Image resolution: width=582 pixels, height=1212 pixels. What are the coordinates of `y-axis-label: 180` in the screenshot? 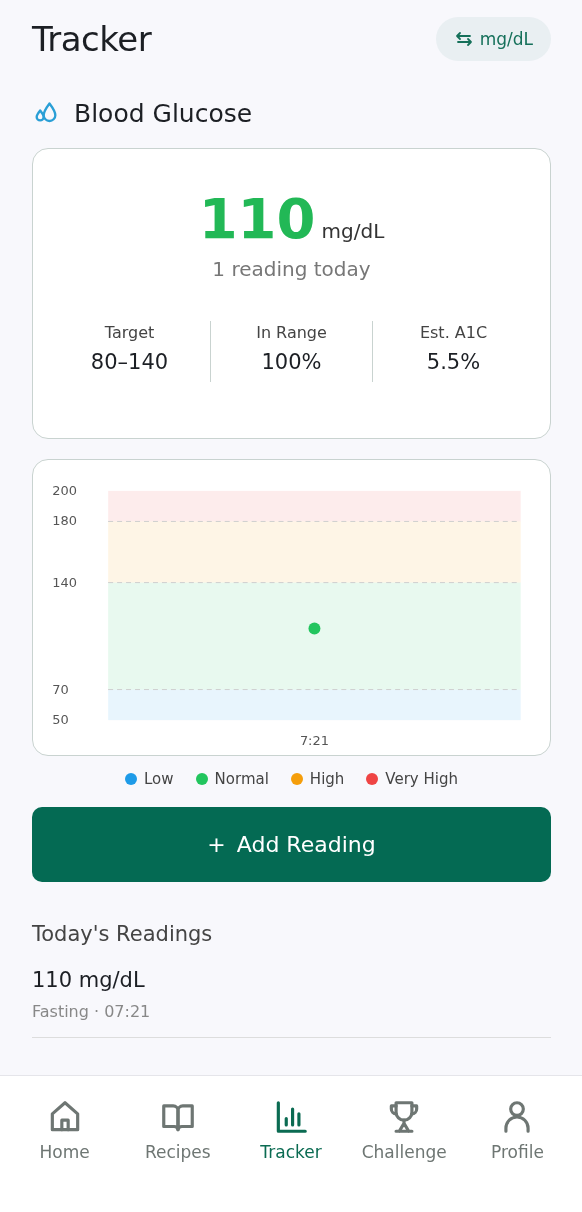 It's located at (64, 521).